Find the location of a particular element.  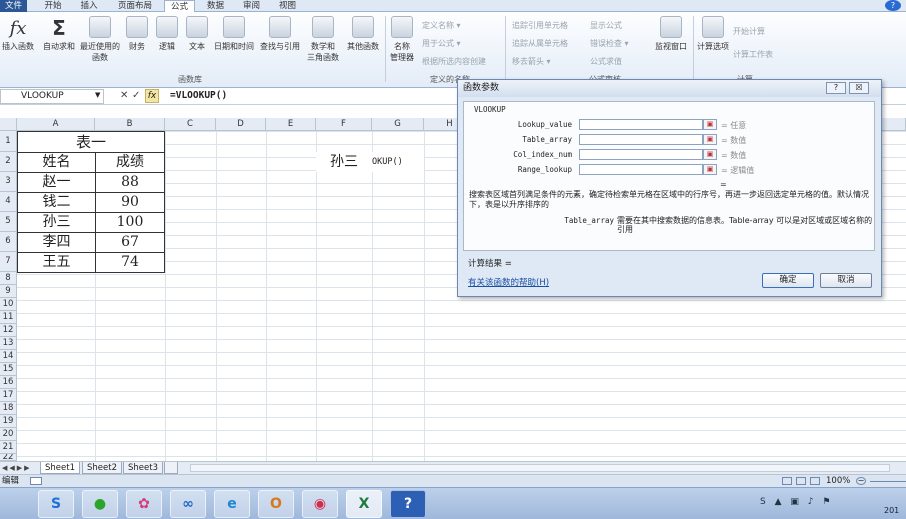

dialog-help-button: ? is located at coordinates (836, 88).